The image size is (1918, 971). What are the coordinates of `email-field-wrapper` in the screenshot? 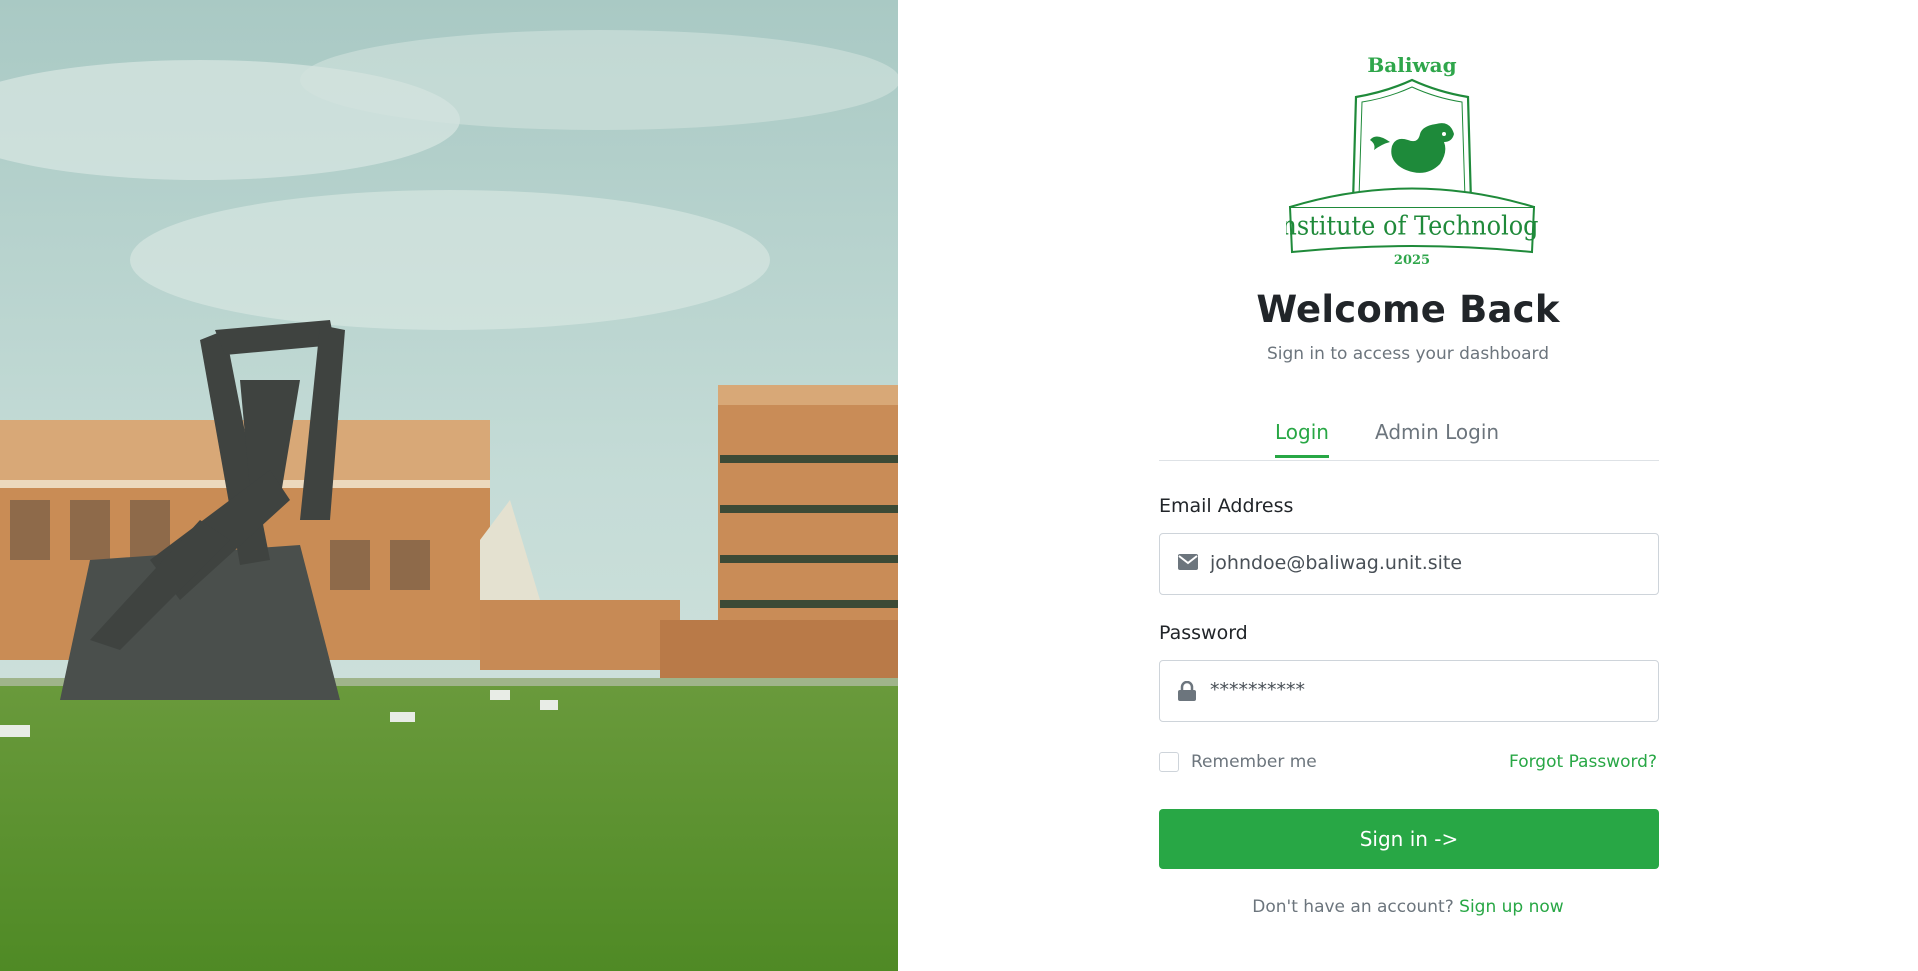 It's located at (1409, 564).